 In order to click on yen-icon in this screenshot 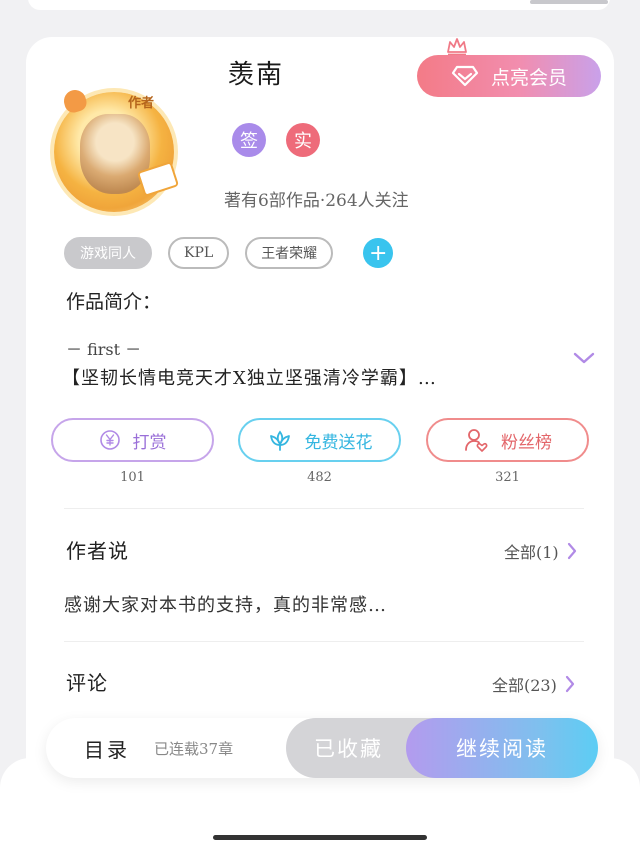, I will do `click(109, 440)`.